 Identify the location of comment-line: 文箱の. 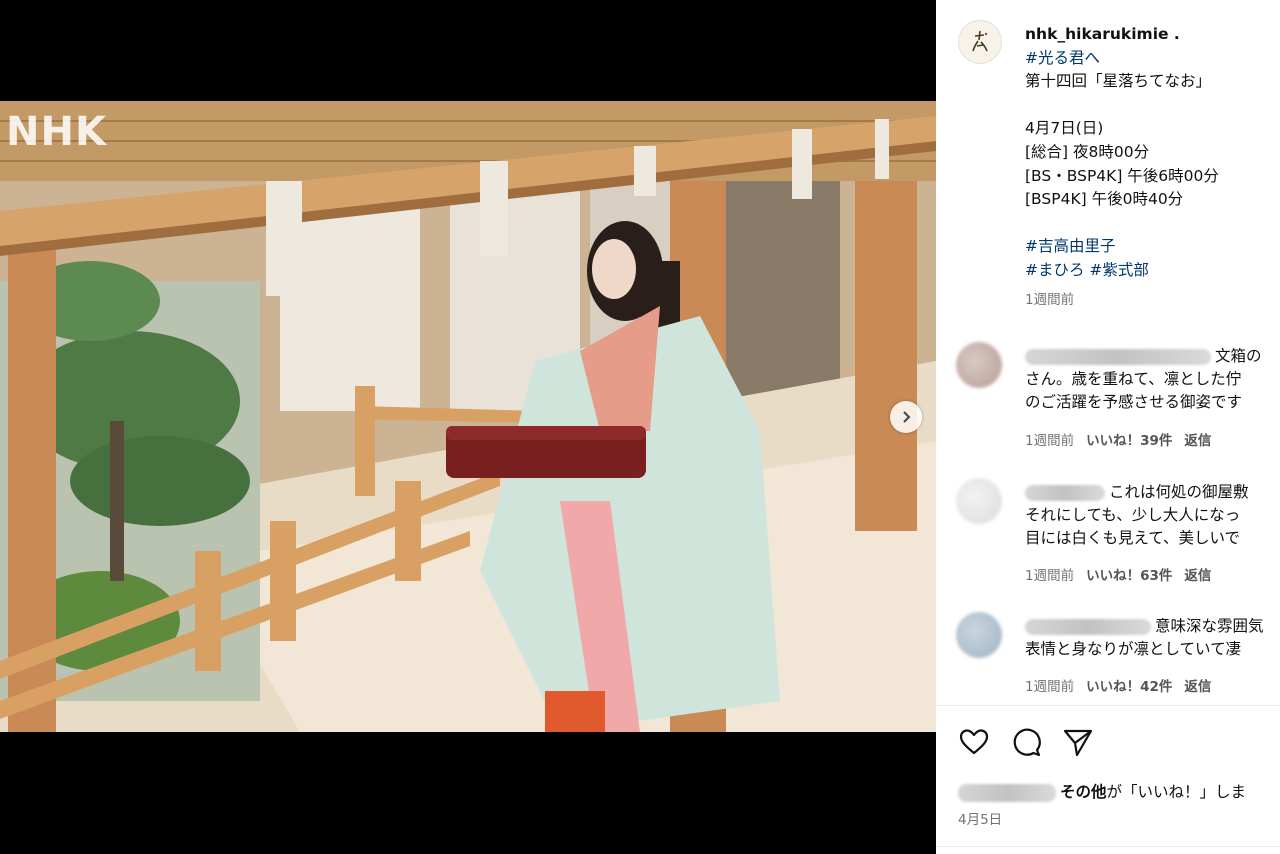
(1238, 356).